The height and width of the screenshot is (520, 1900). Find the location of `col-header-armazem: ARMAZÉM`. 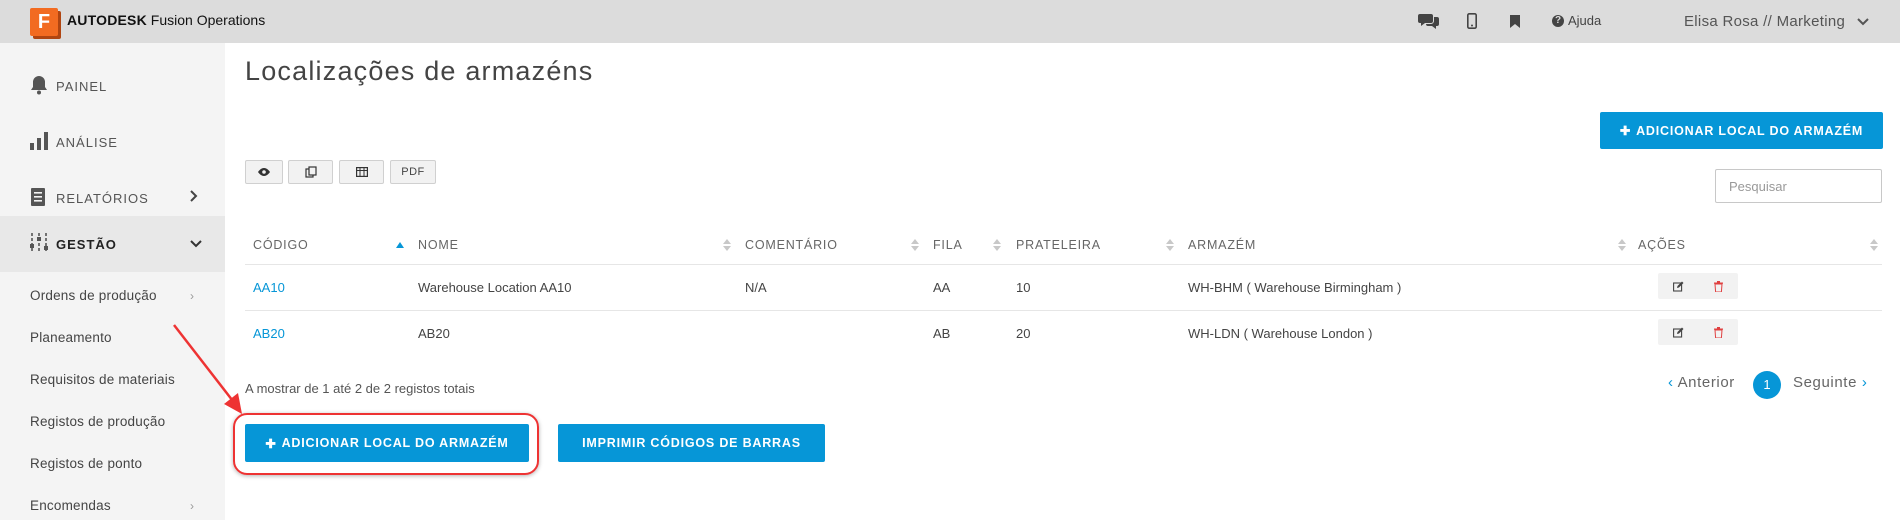

col-header-armazem: ARMAZÉM is located at coordinates (1222, 245).